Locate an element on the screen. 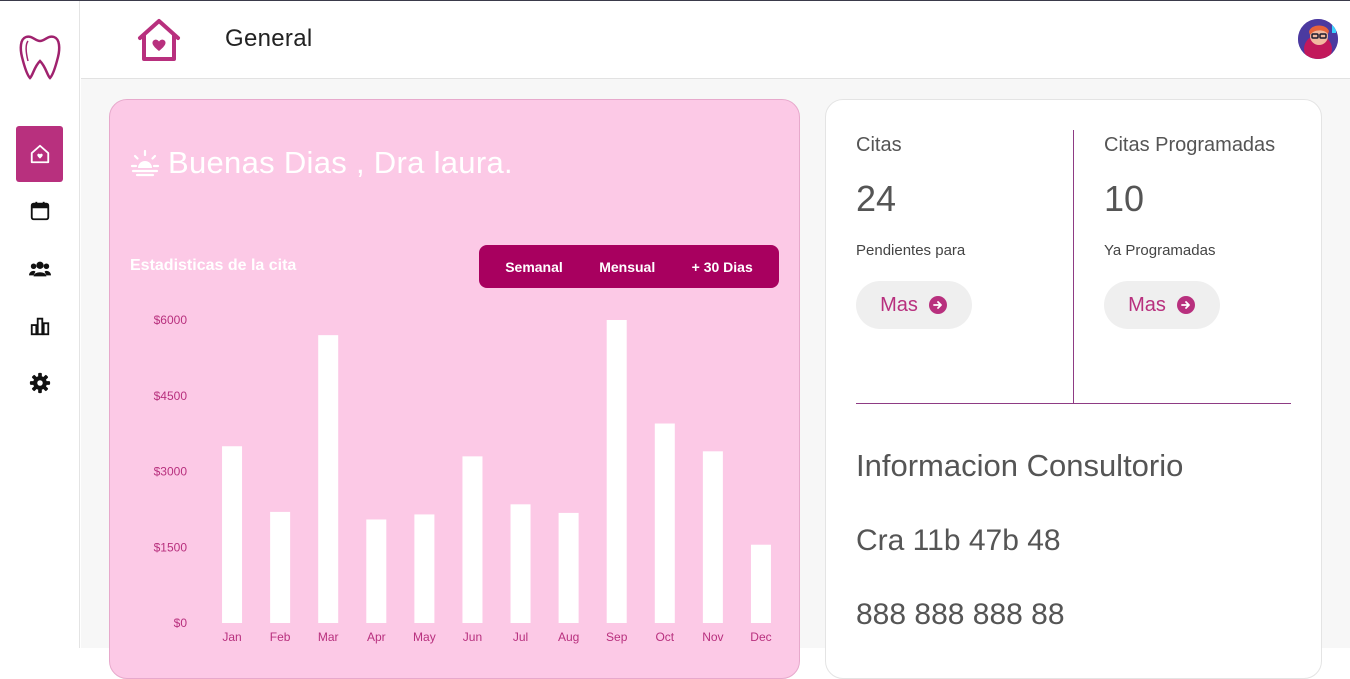  calendar-icon is located at coordinates (39, 211).